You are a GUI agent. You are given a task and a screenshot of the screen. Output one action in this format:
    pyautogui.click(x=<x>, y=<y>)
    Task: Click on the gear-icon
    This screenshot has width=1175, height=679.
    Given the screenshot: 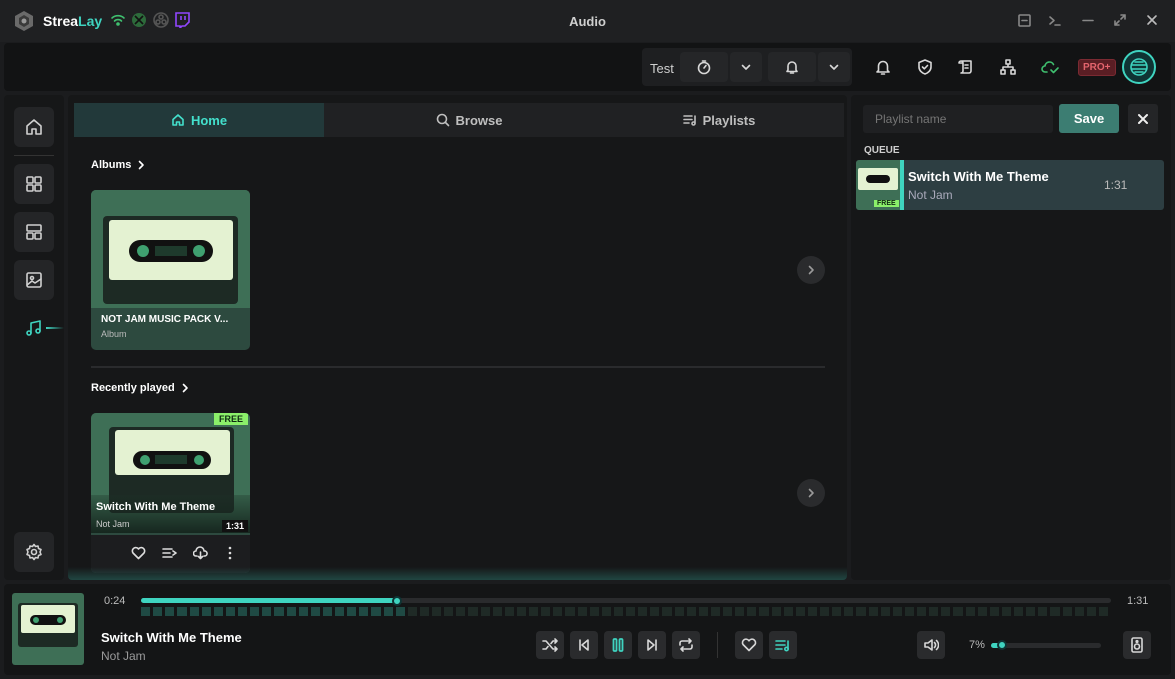 What is the action you would take?
    pyautogui.click(x=34, y=552)
    